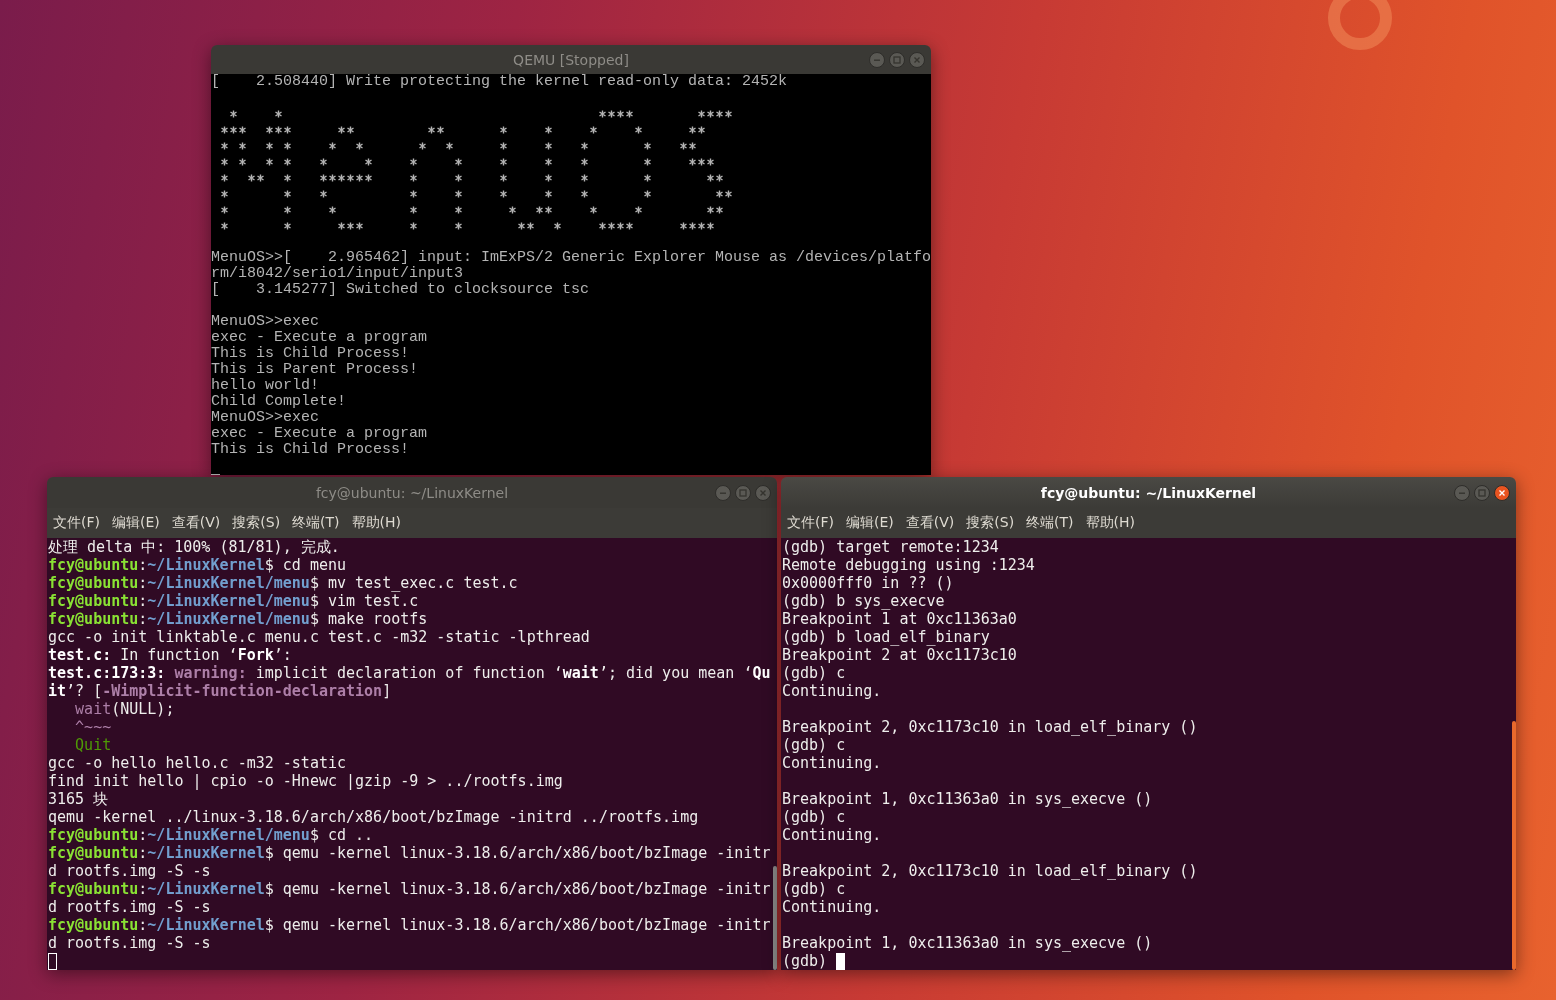  I want to click on terminal-line: 处理 delta 中: 100% (81/81), 完成., so click(194, 547).